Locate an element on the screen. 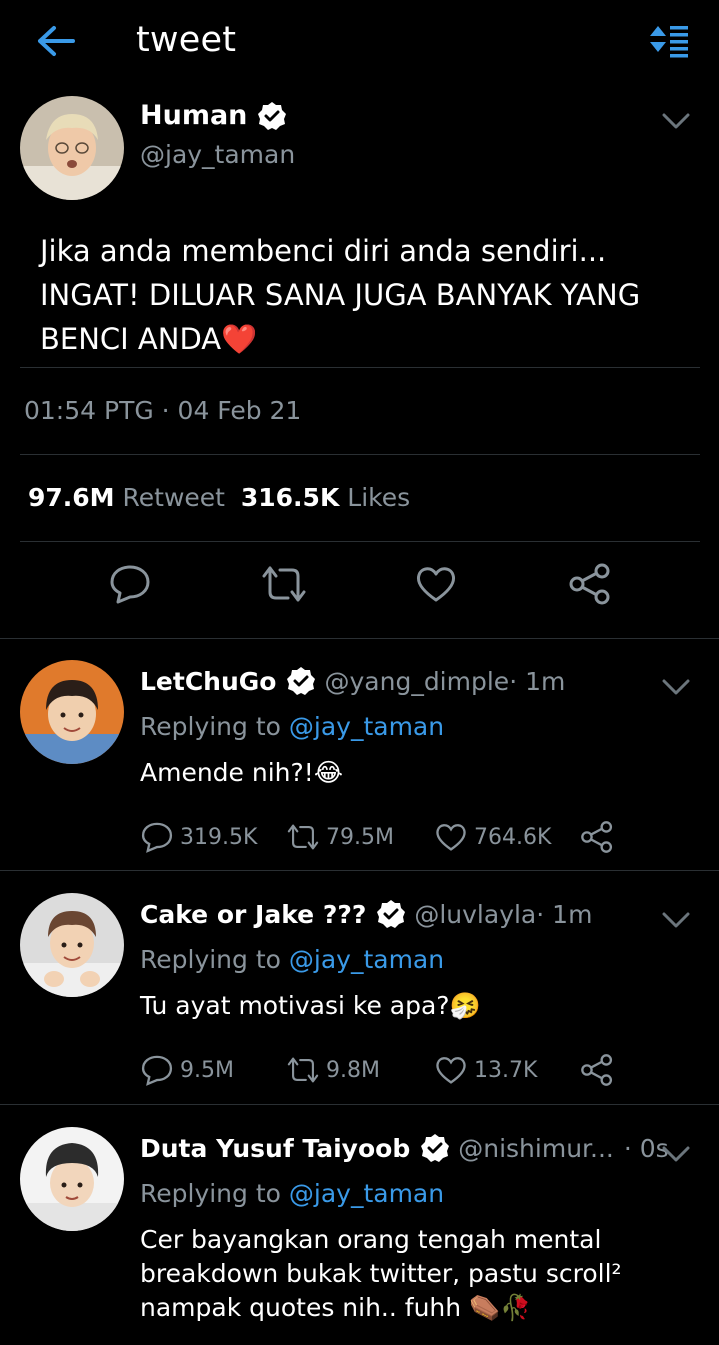  like-count: 764.6K is located at coordinates (513, 837).